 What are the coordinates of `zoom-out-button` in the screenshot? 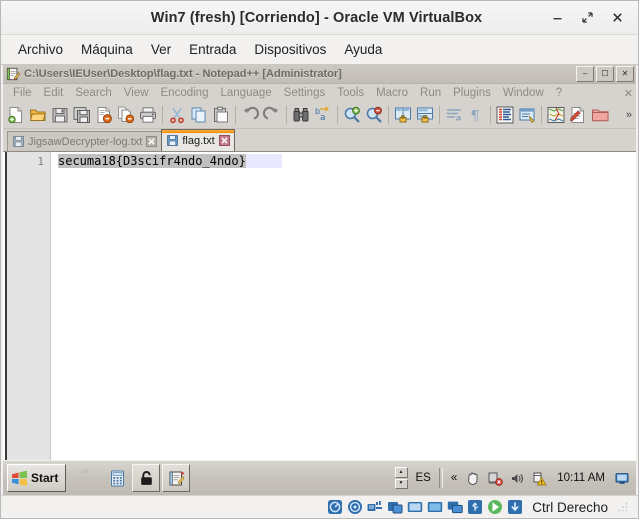 It's located at (374, 115).